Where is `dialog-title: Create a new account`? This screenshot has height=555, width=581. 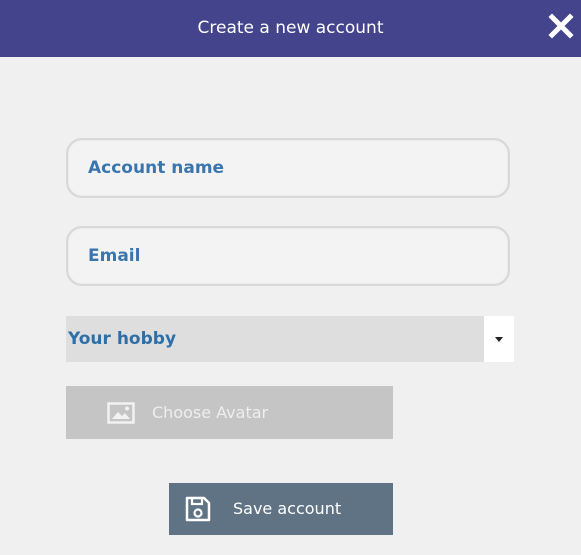 dialog-title: Create a new account is located at coordinates (290, 28).